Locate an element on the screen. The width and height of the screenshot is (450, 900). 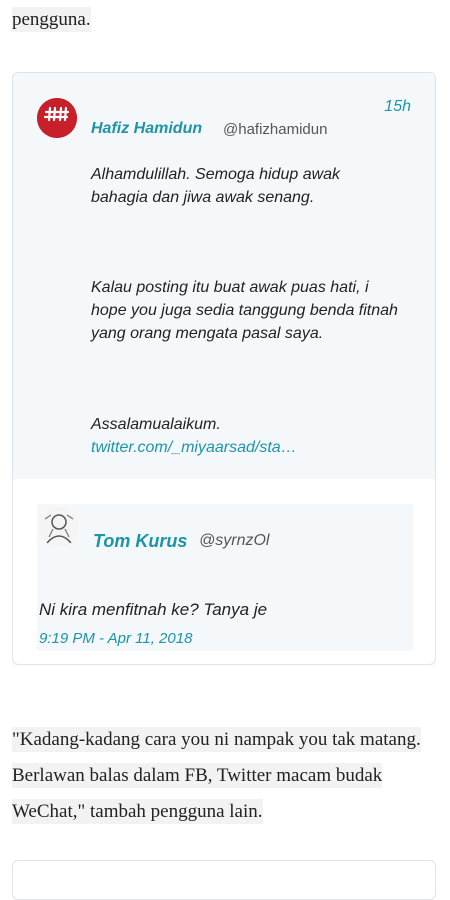
quoted-text: Ni kira menfitnah ke? Tanya je is located at coordinates (153, 609).